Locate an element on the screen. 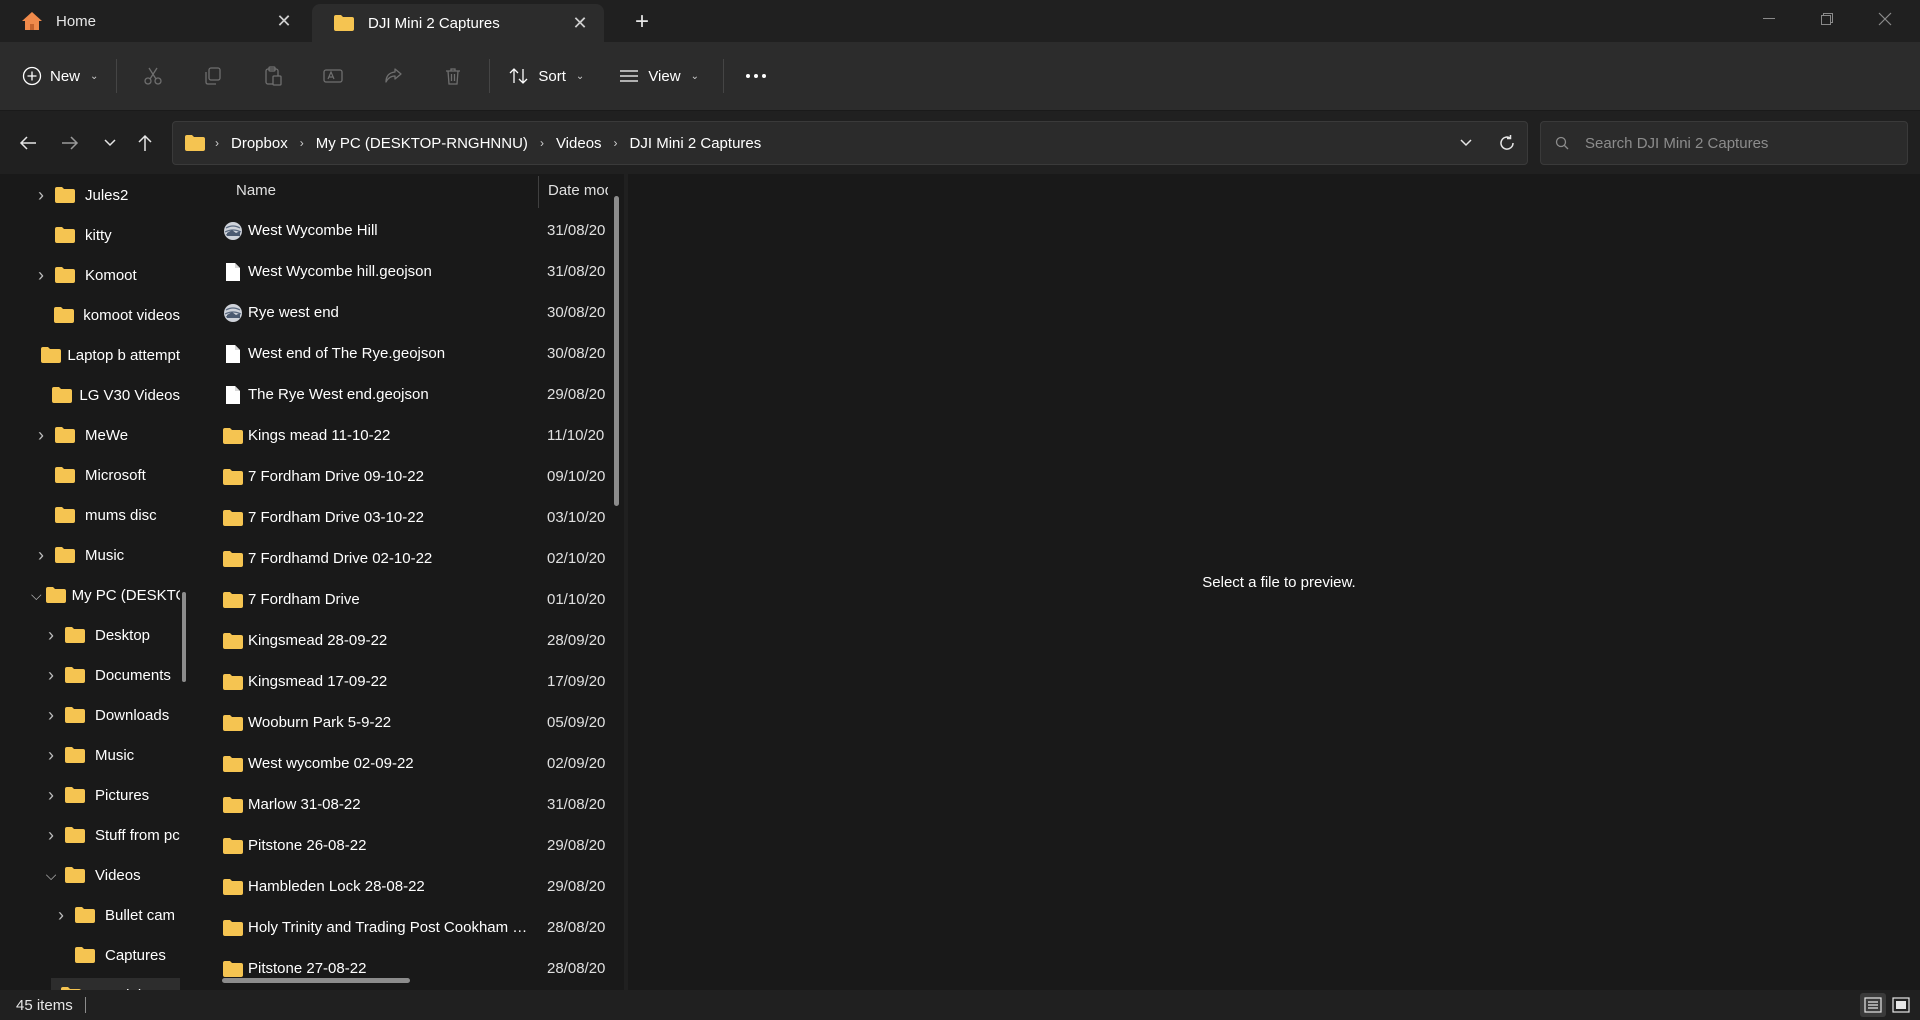 The width and height of the screenshot is (1920, 1020). copy-button is located at coordinates (213, 76).